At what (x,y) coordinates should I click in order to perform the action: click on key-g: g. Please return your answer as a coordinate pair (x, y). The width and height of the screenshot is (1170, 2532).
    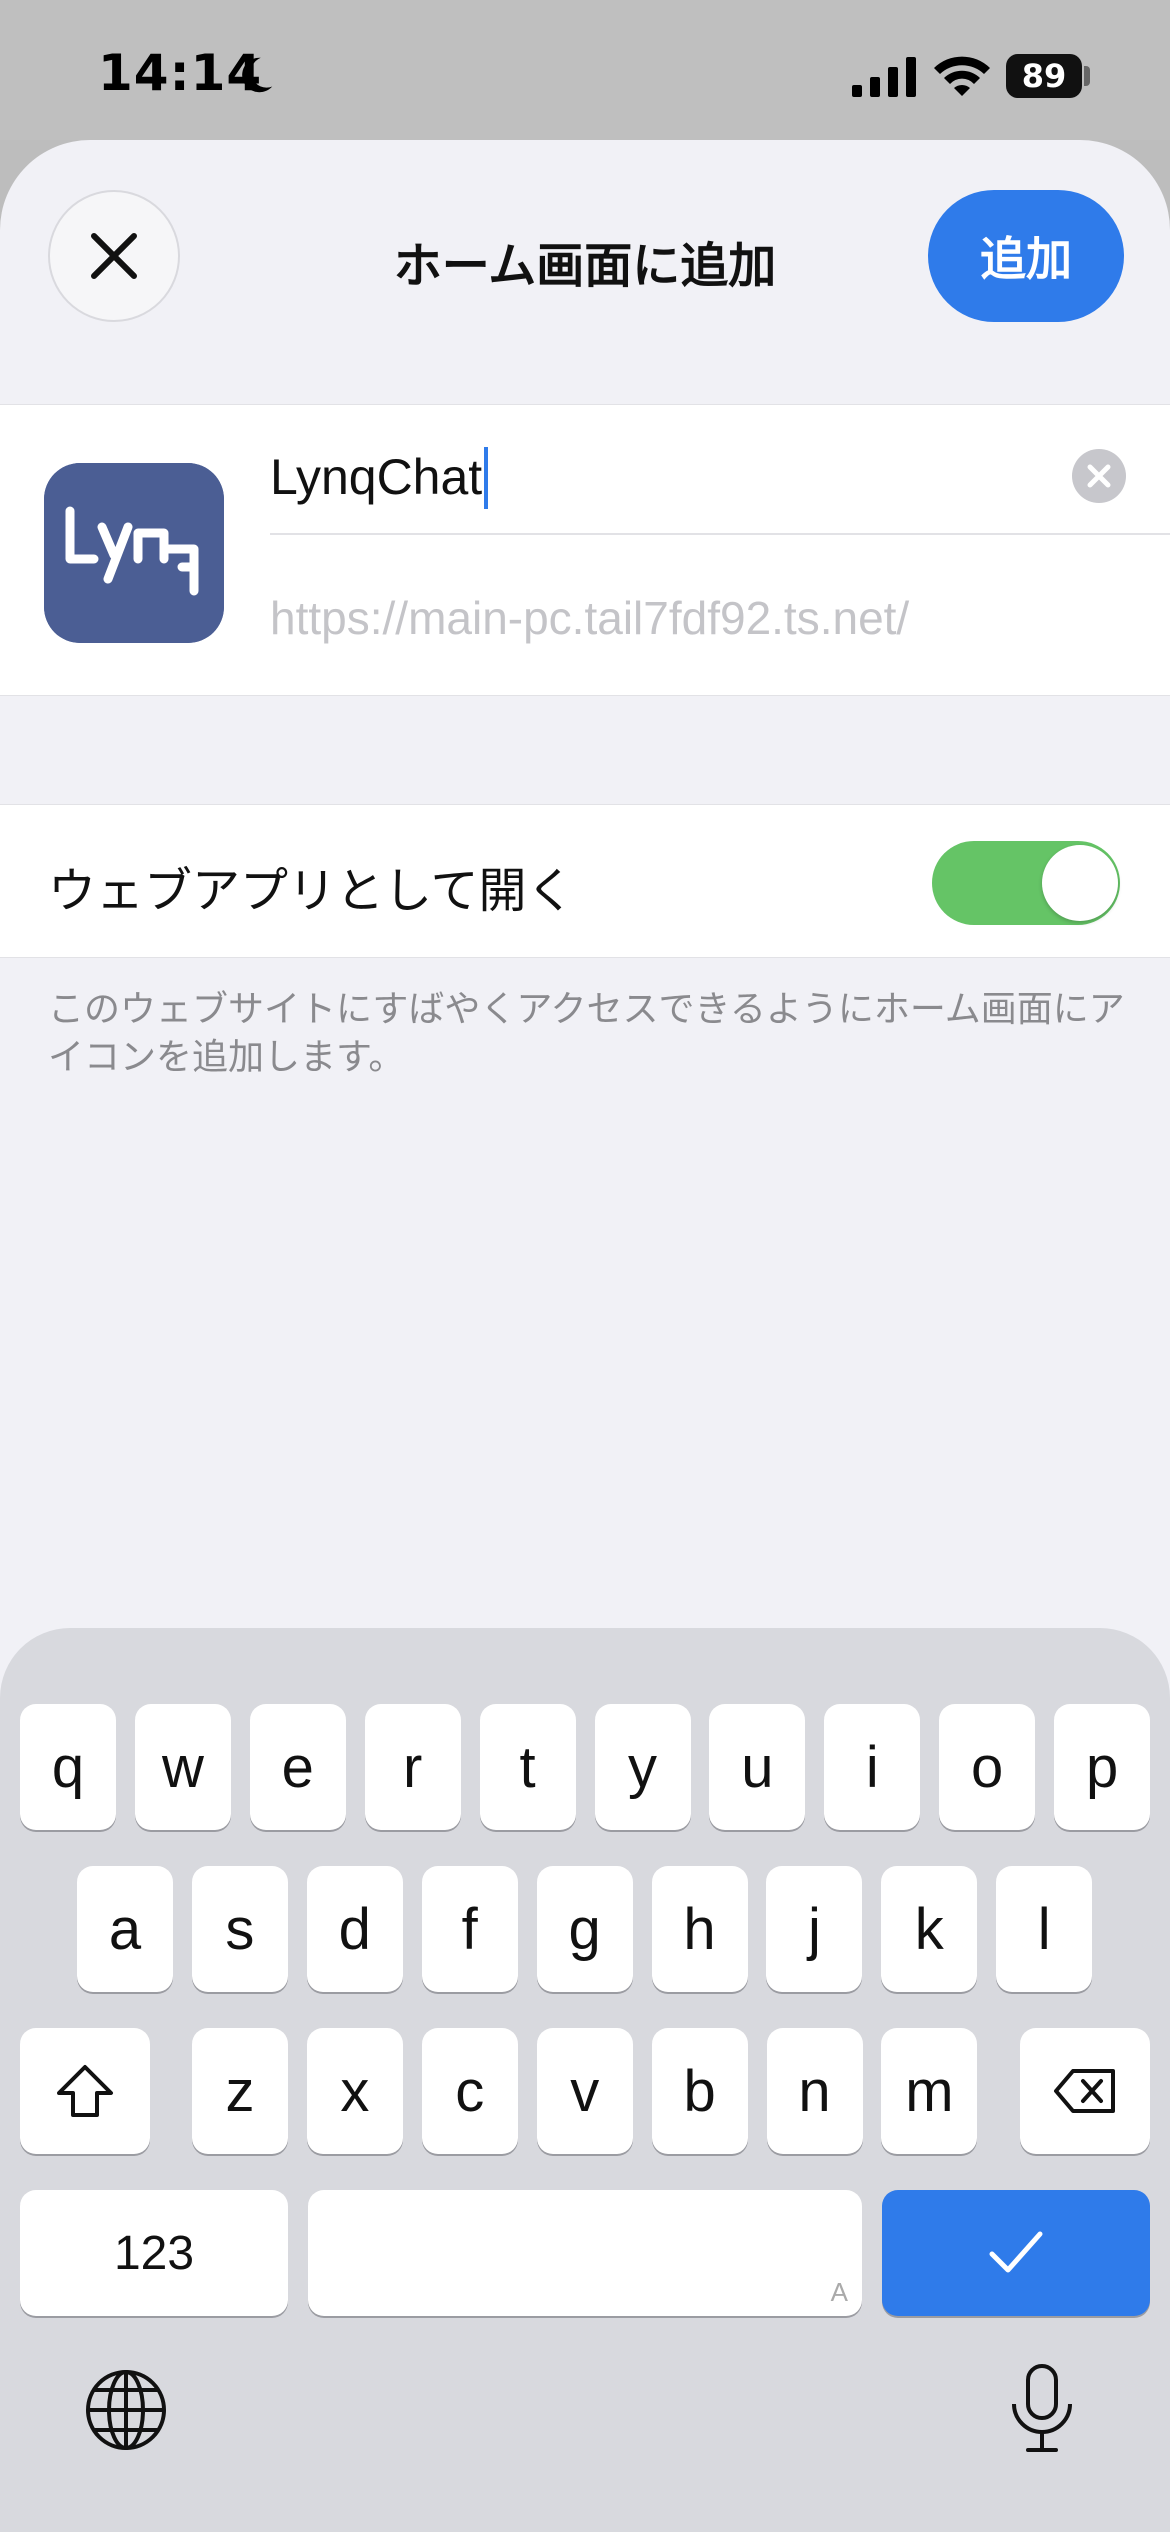
    Looking at the image, I should click on (584, 1929).